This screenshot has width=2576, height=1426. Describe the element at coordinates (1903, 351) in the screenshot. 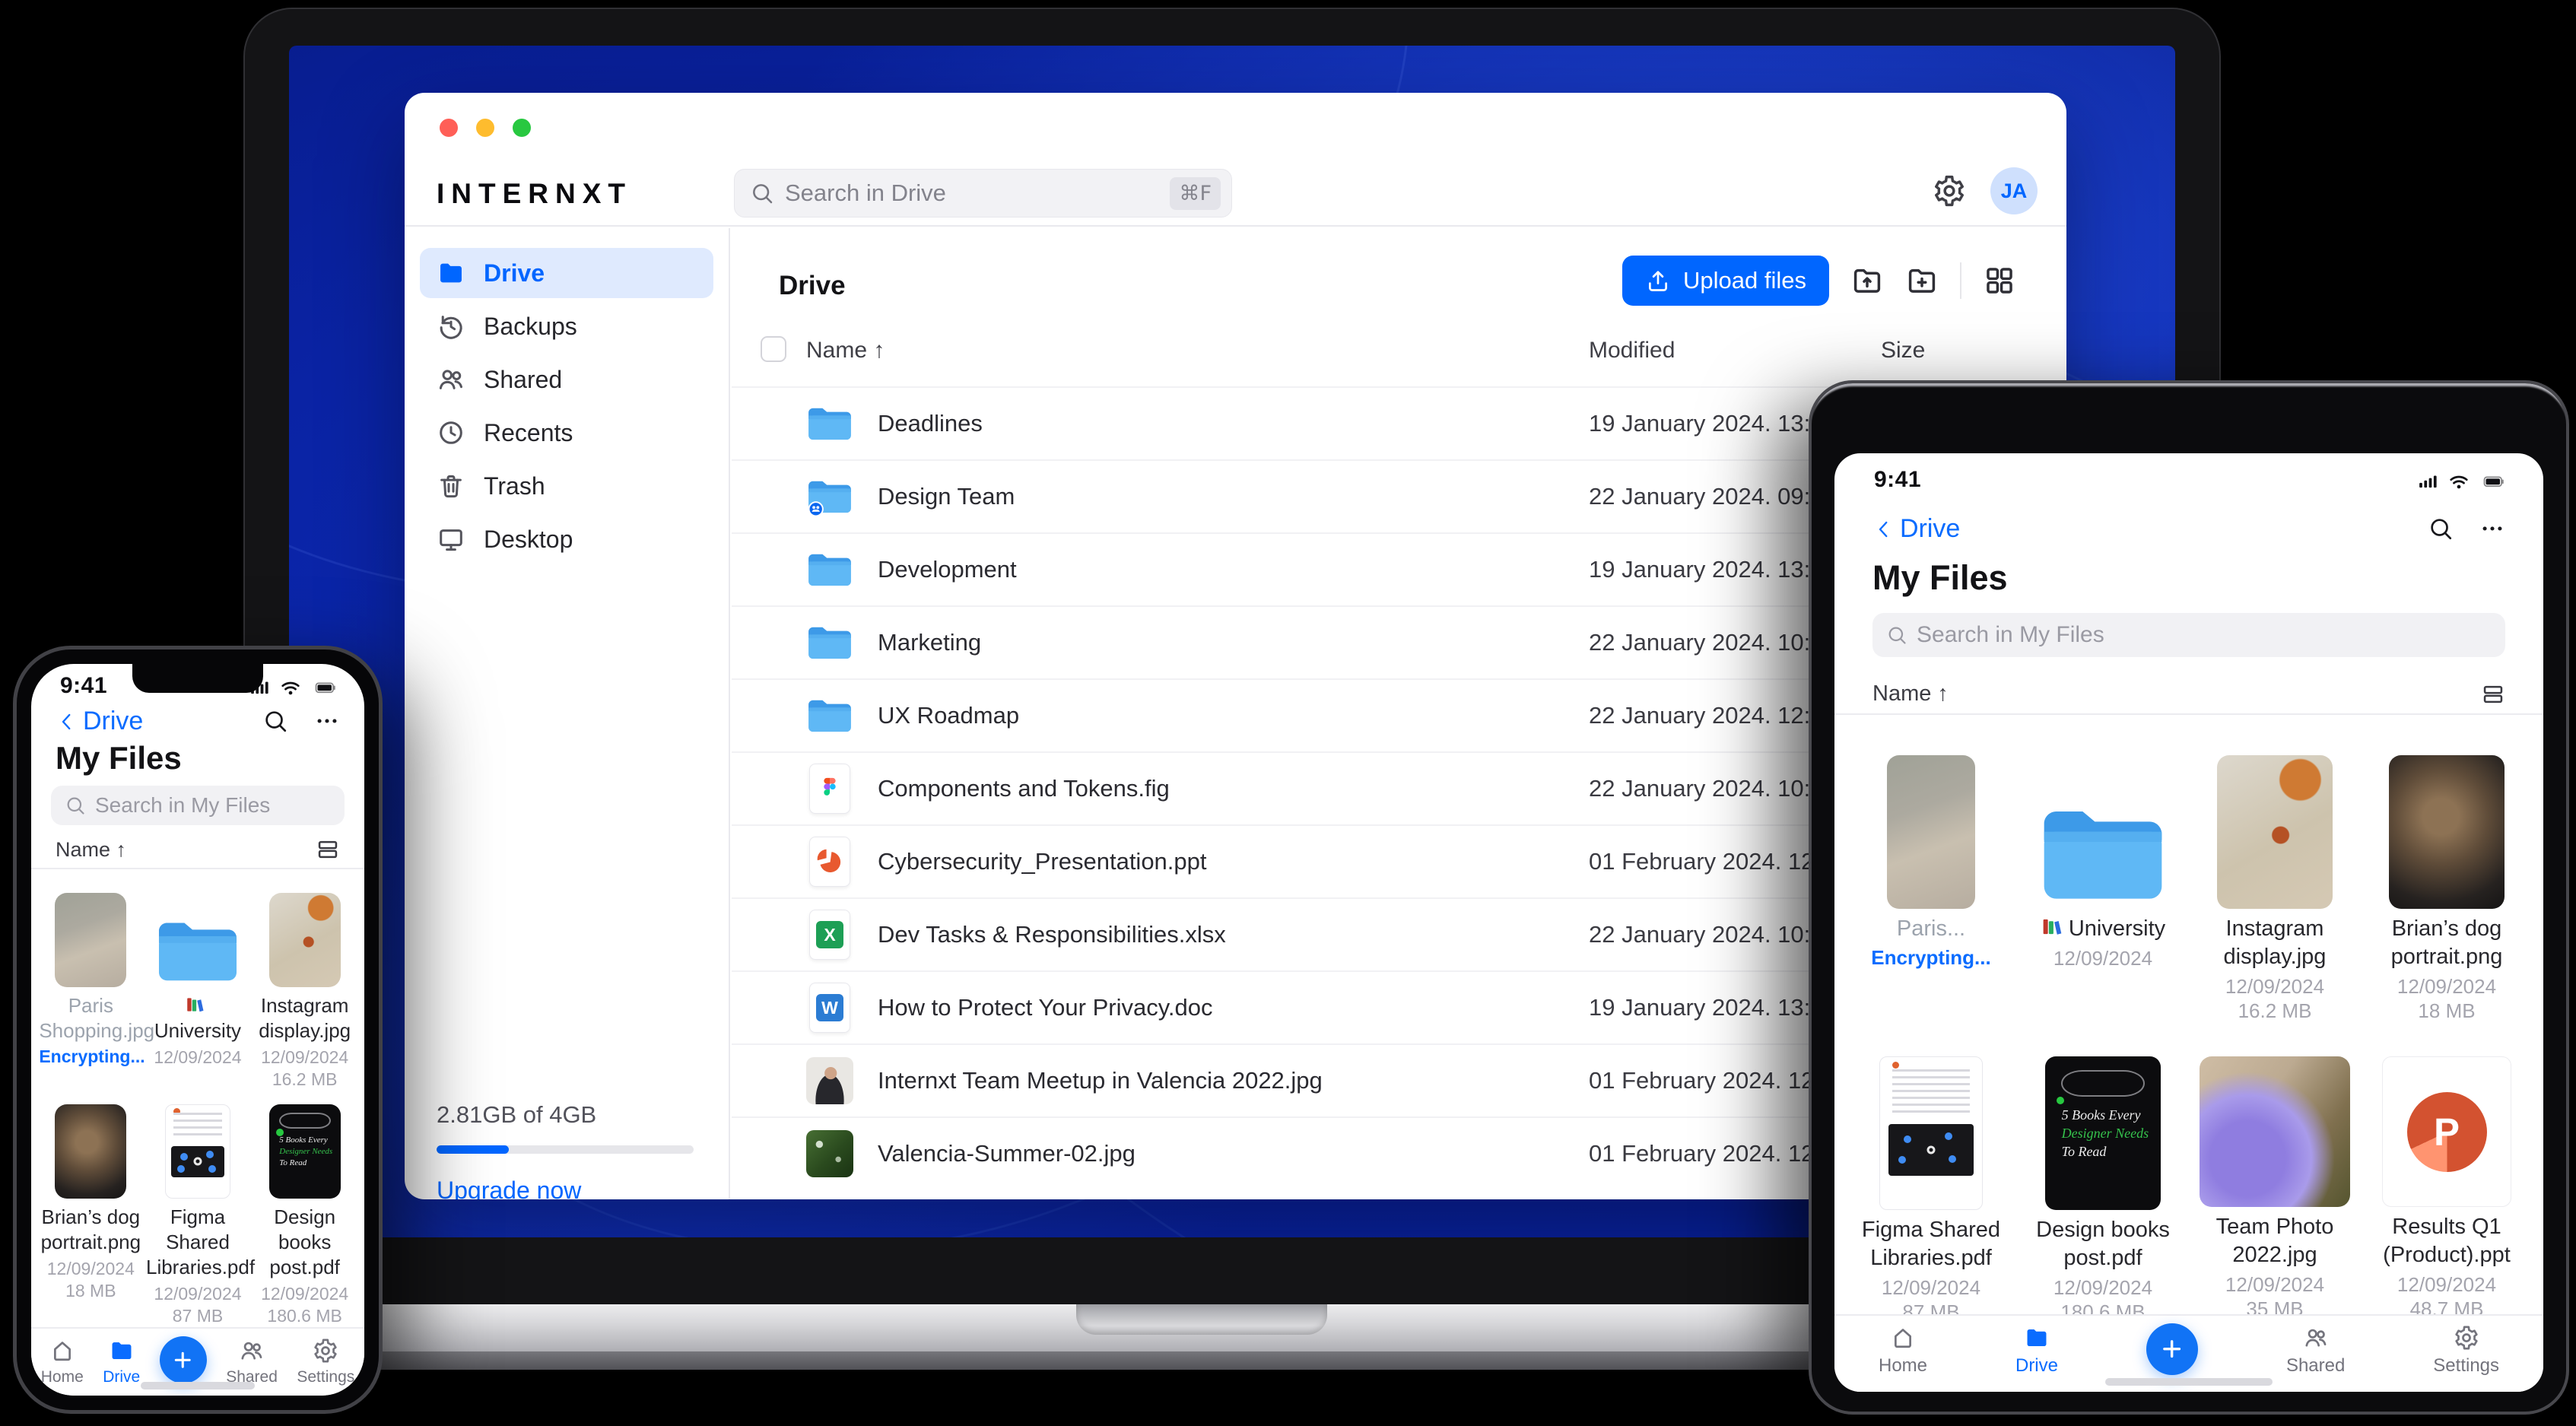

I see `column-size: Size` at that location.